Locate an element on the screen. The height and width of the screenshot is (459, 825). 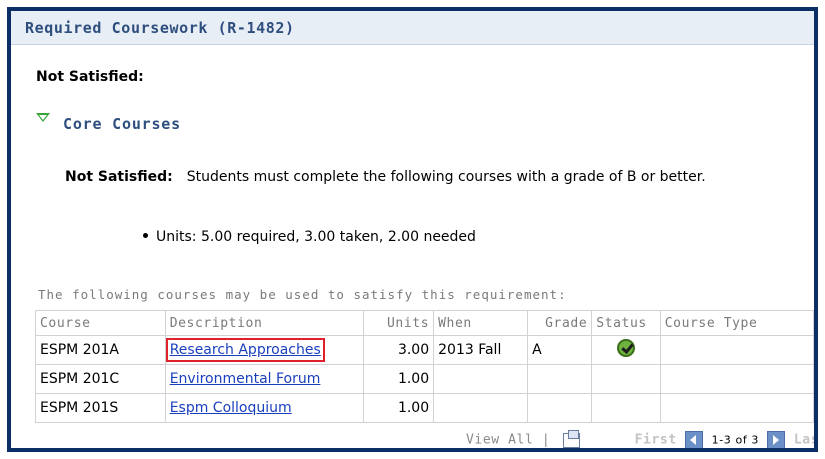
row-range: 1-3 of 3 is located at coordinates (735, 440).